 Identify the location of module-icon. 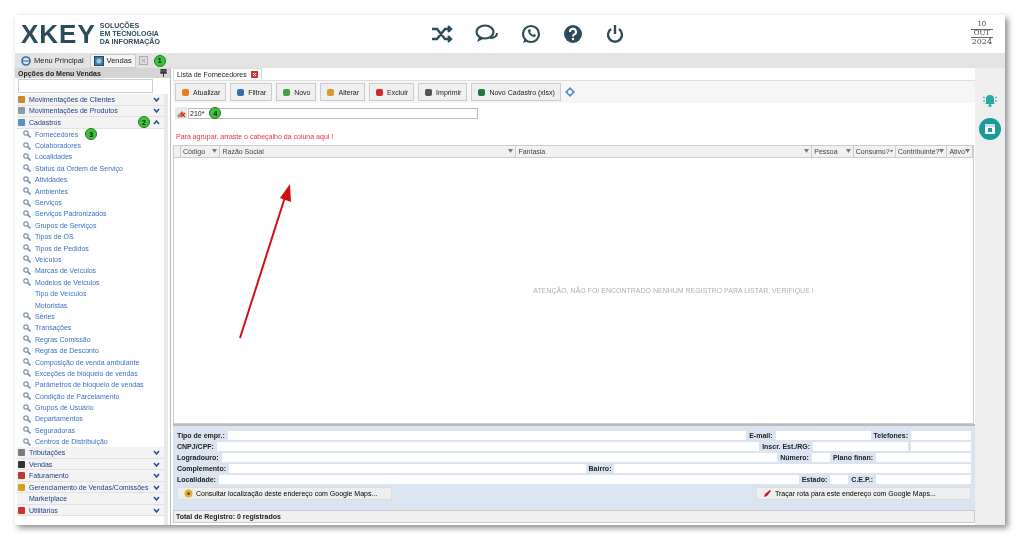
(98, 60).